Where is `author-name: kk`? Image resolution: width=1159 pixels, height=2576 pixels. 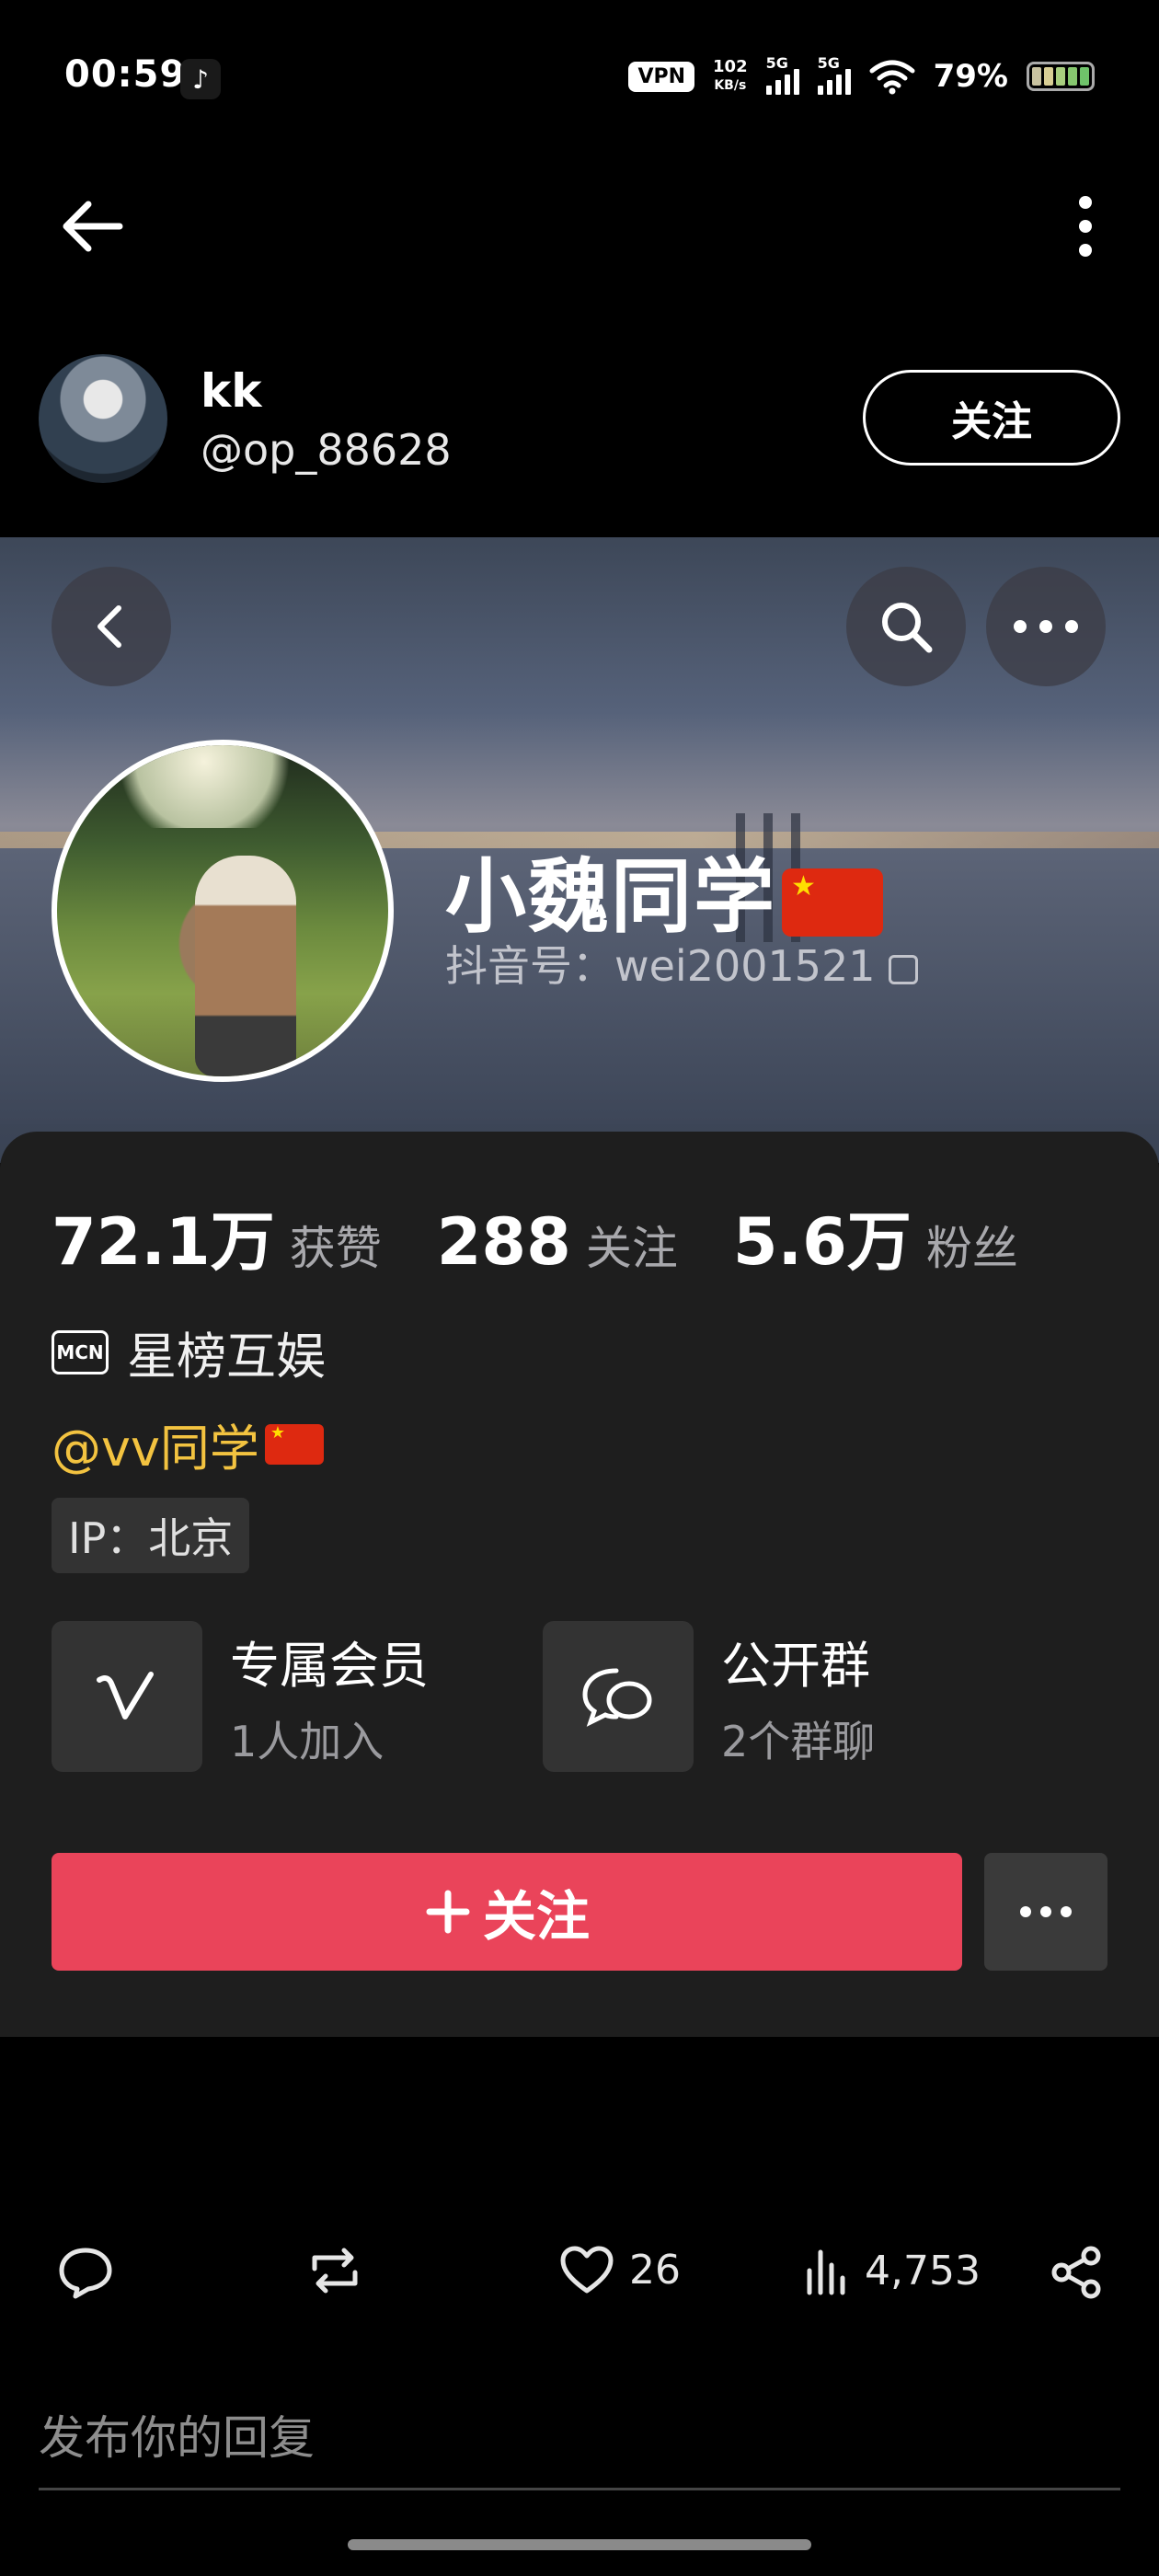
author-name: kk is located at coordinates (231, 391).